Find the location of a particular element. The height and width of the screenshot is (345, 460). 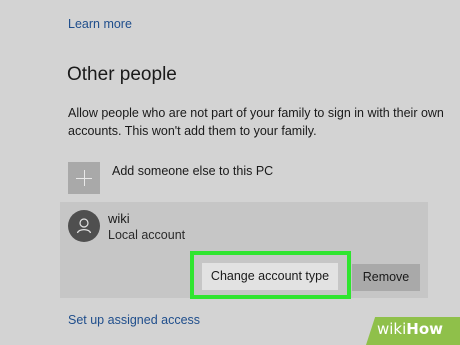

person-icon is located at coordinates (84, 226).